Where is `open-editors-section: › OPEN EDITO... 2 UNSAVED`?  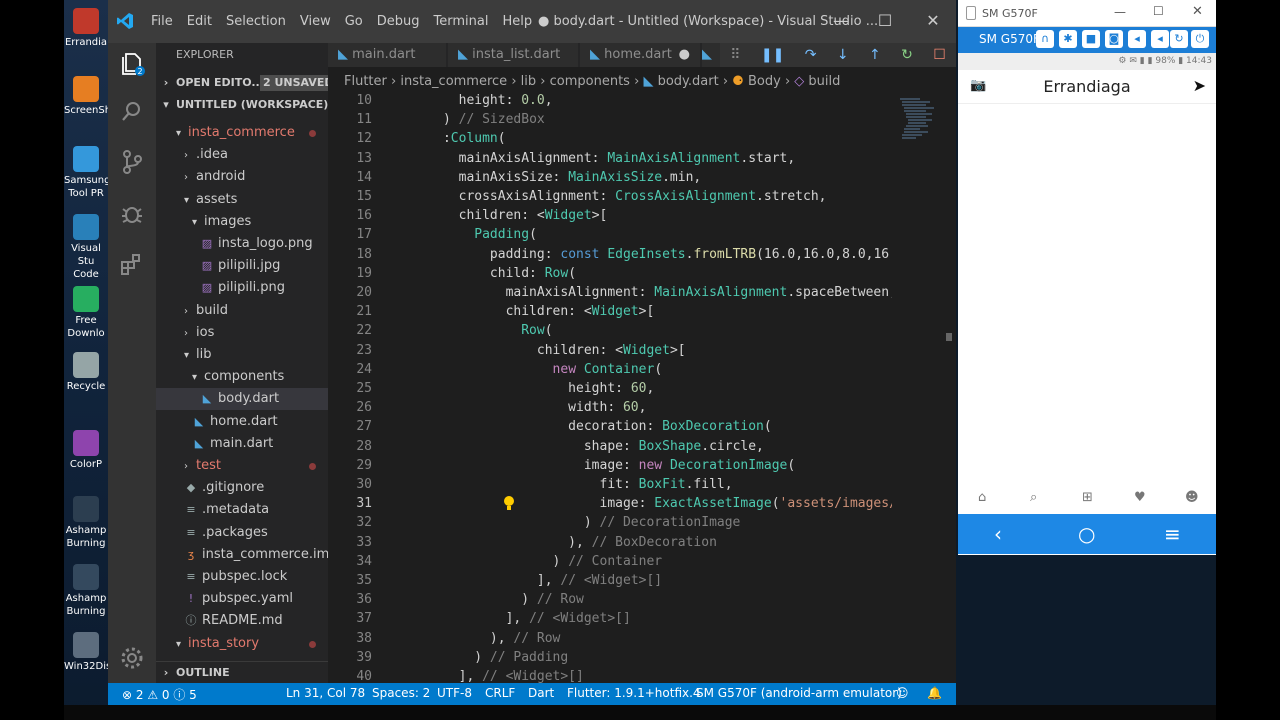
open-editors-section: › OPEN EDITO... 2 UNSAVED is located at coordinates (246, 83).